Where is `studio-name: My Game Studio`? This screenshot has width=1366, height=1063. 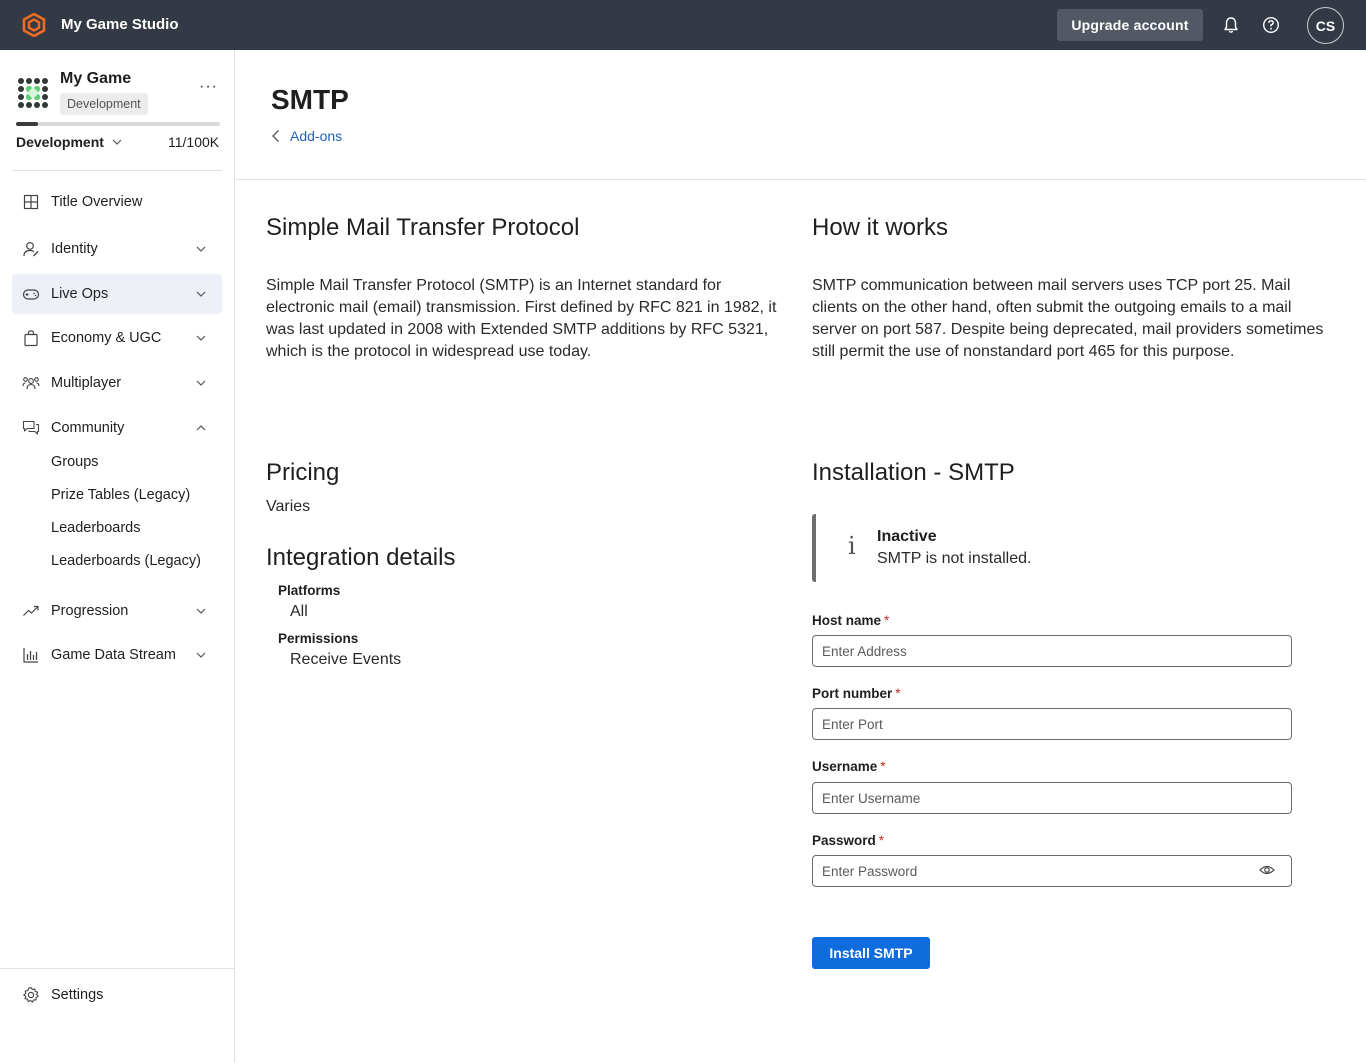 studio-name: My Game Studio is located at coordinates (120, 24).